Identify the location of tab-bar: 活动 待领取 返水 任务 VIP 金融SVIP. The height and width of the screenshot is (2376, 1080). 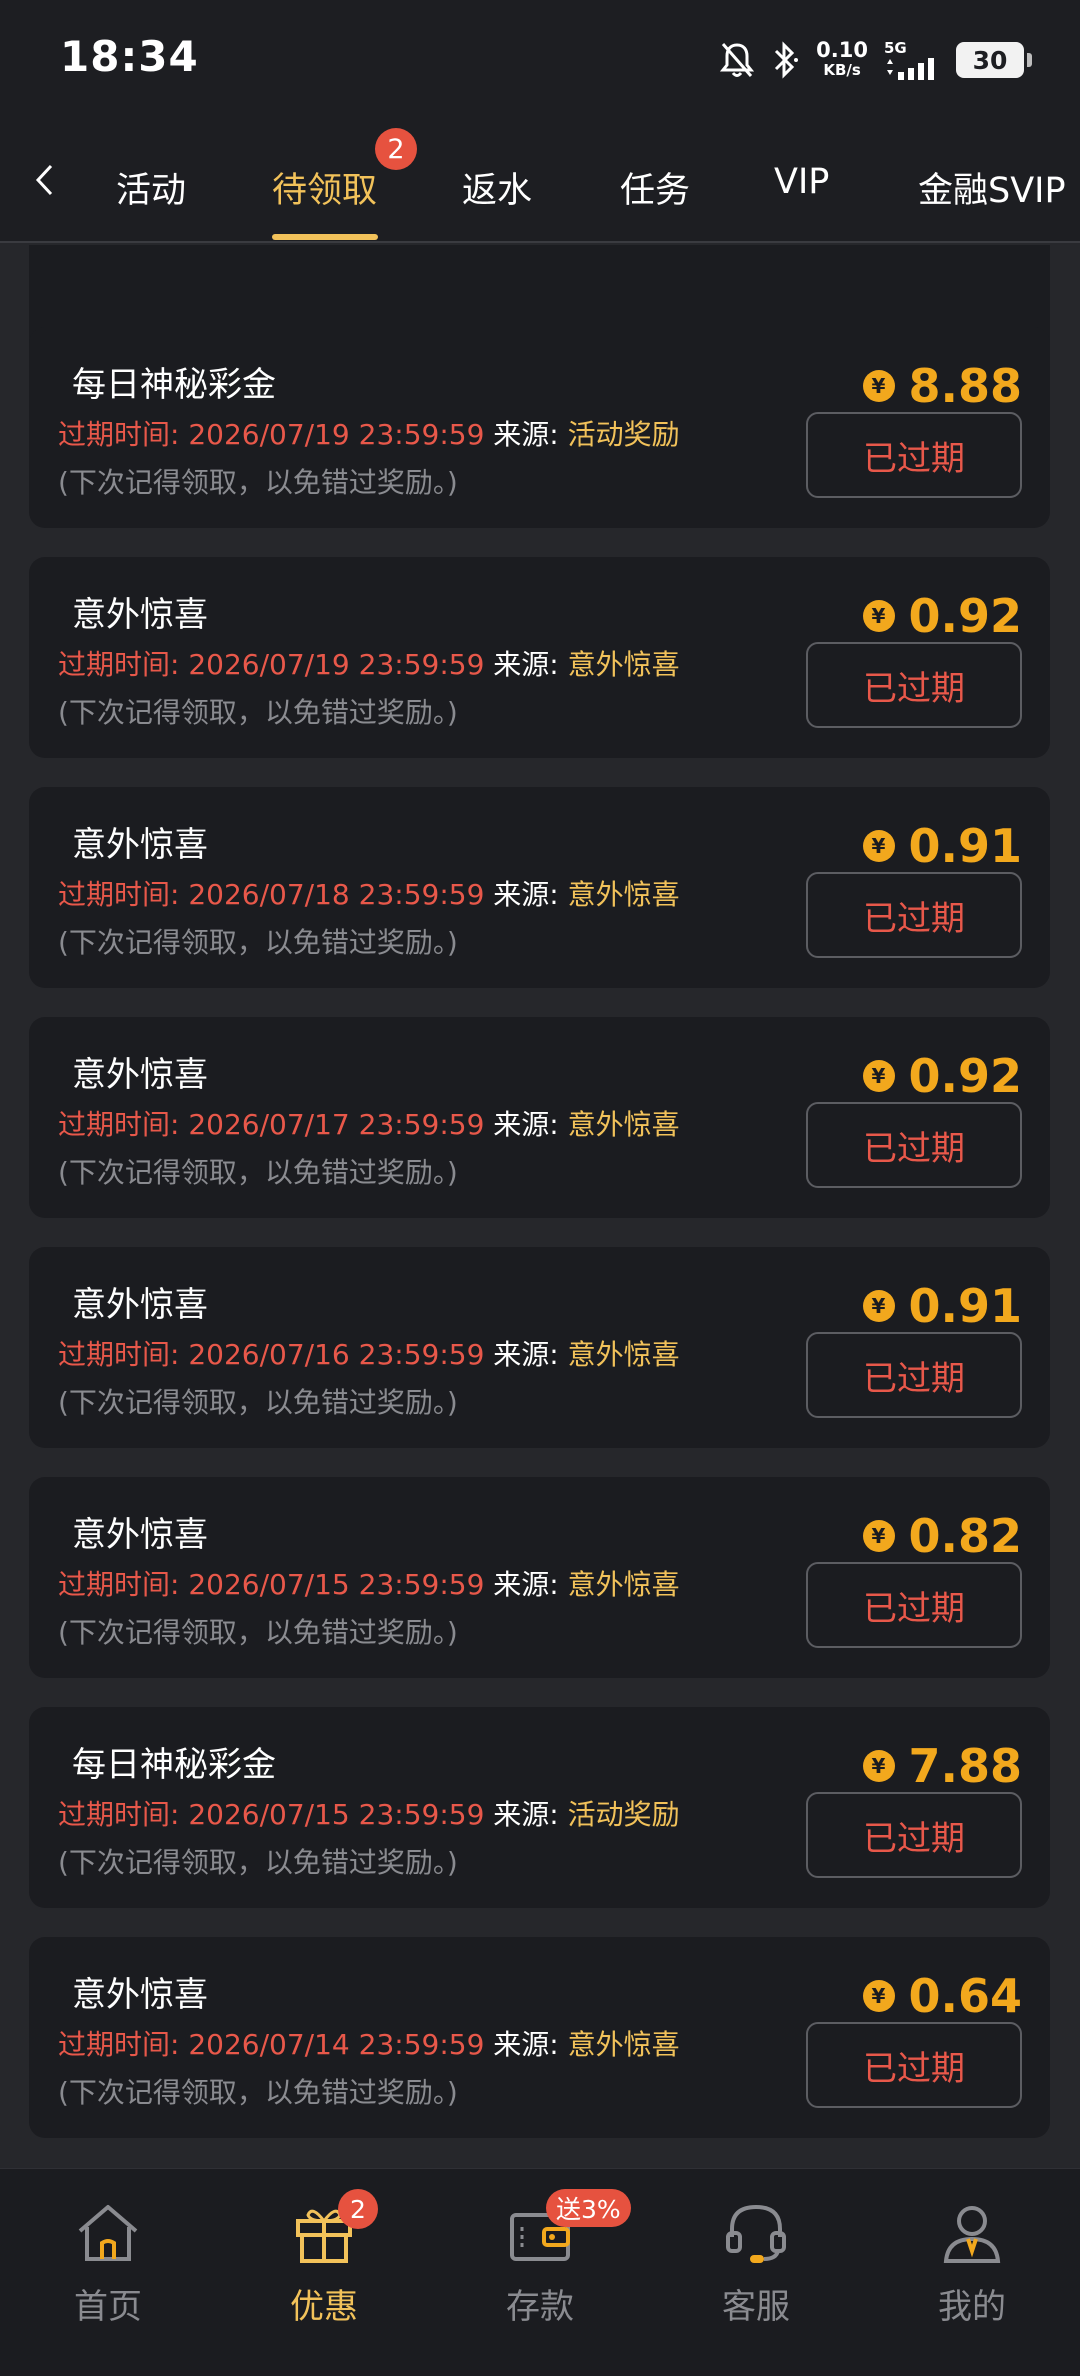
(540, 180).